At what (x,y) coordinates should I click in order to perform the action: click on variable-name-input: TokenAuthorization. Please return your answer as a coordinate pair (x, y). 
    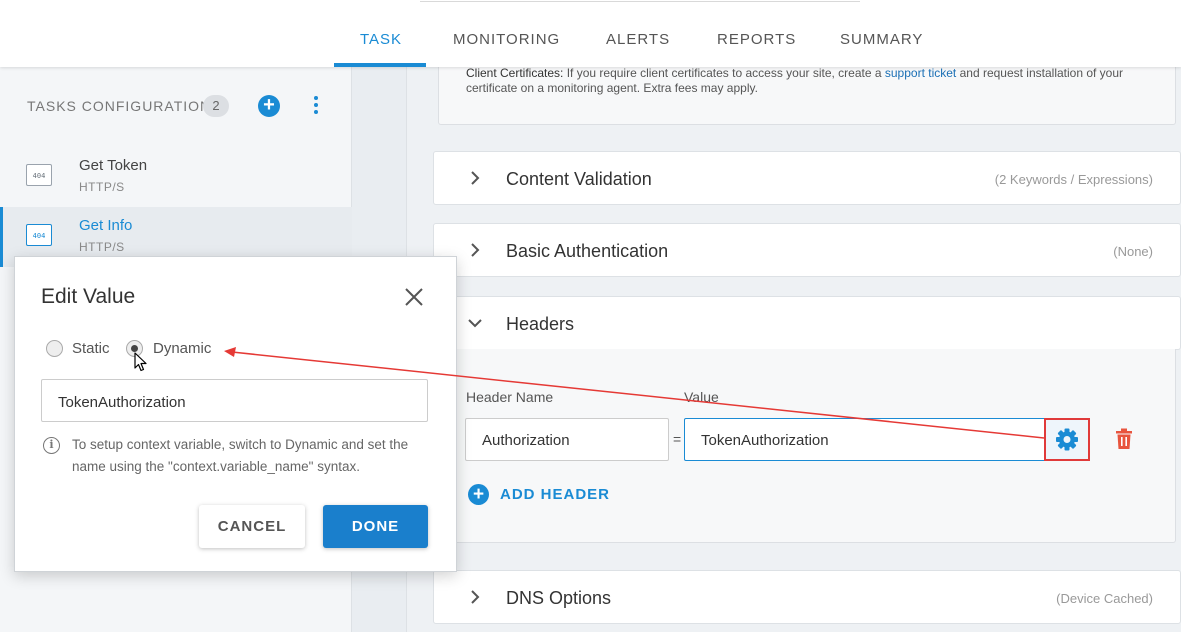
    Looking at the image, I should click on (234, 400).